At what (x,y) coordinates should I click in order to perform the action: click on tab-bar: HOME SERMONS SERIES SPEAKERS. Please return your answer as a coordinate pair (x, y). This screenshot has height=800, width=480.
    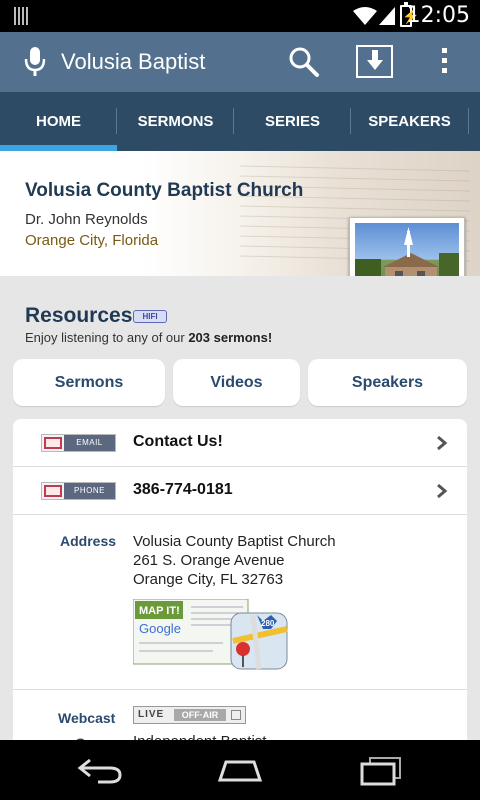
    Looking at the image, I should click on (240, 121).